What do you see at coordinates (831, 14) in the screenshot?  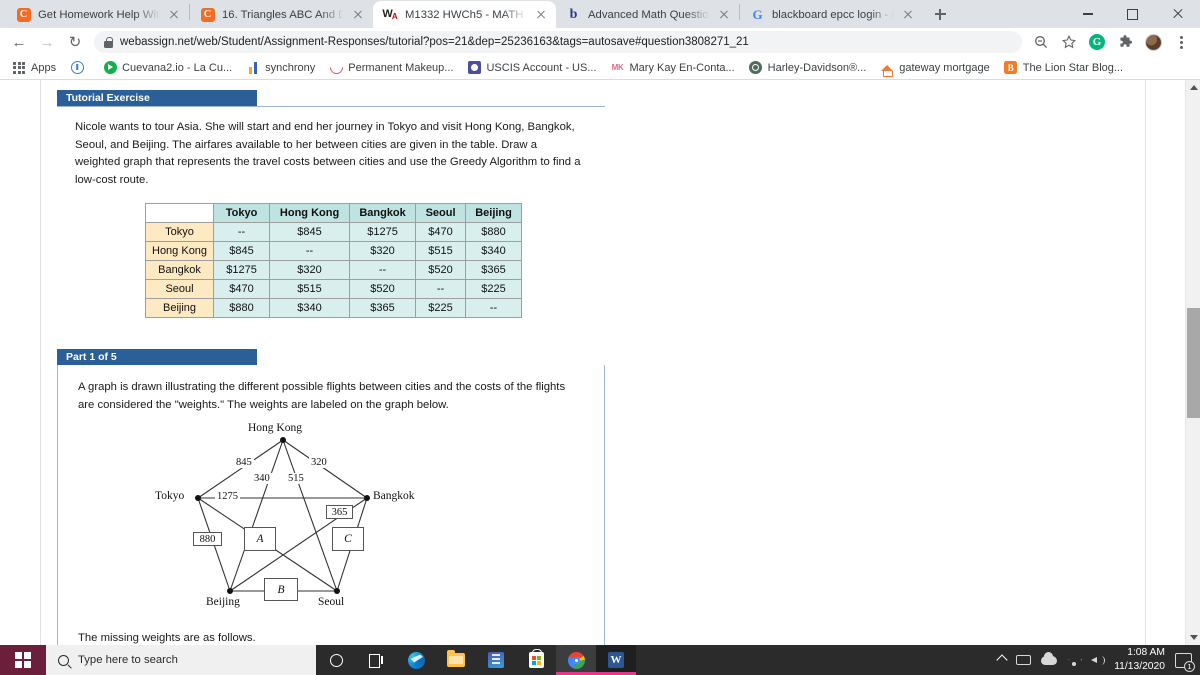 I see `browser-tab-5: G blackboard epcc login - Buscar co` at bounding box center [831, 14].